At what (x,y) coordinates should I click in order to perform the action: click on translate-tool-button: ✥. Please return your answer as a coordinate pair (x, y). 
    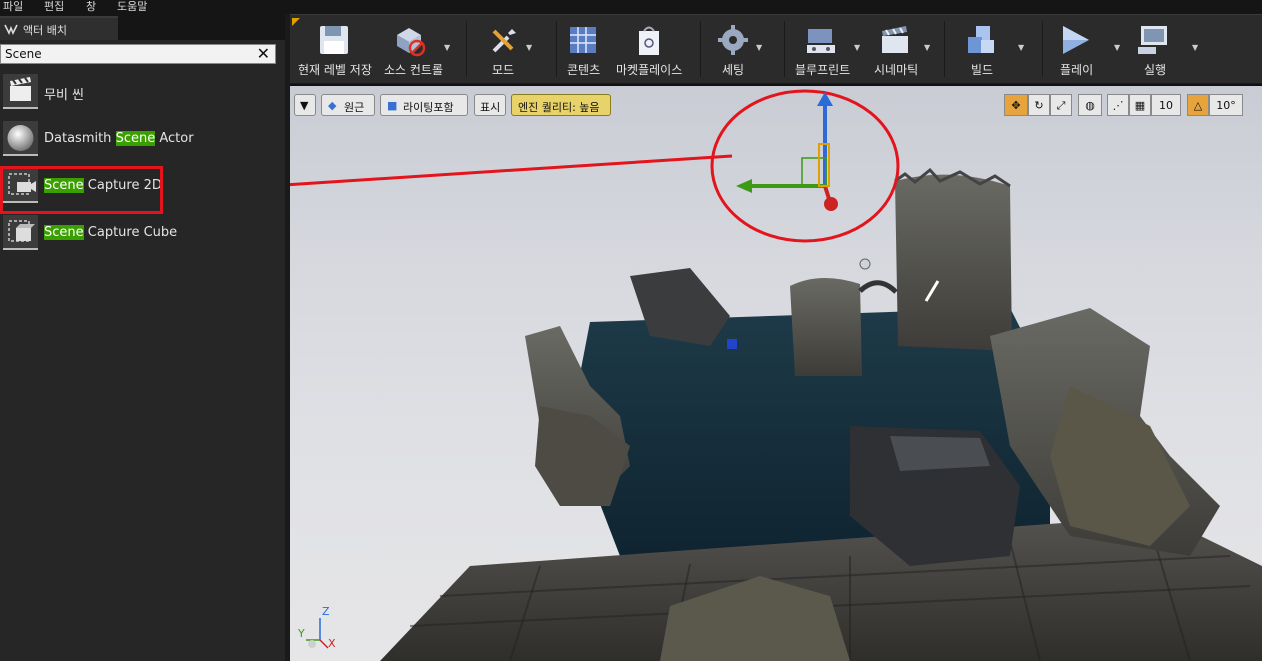
    Looking at the image, I should click on (1016, 105).